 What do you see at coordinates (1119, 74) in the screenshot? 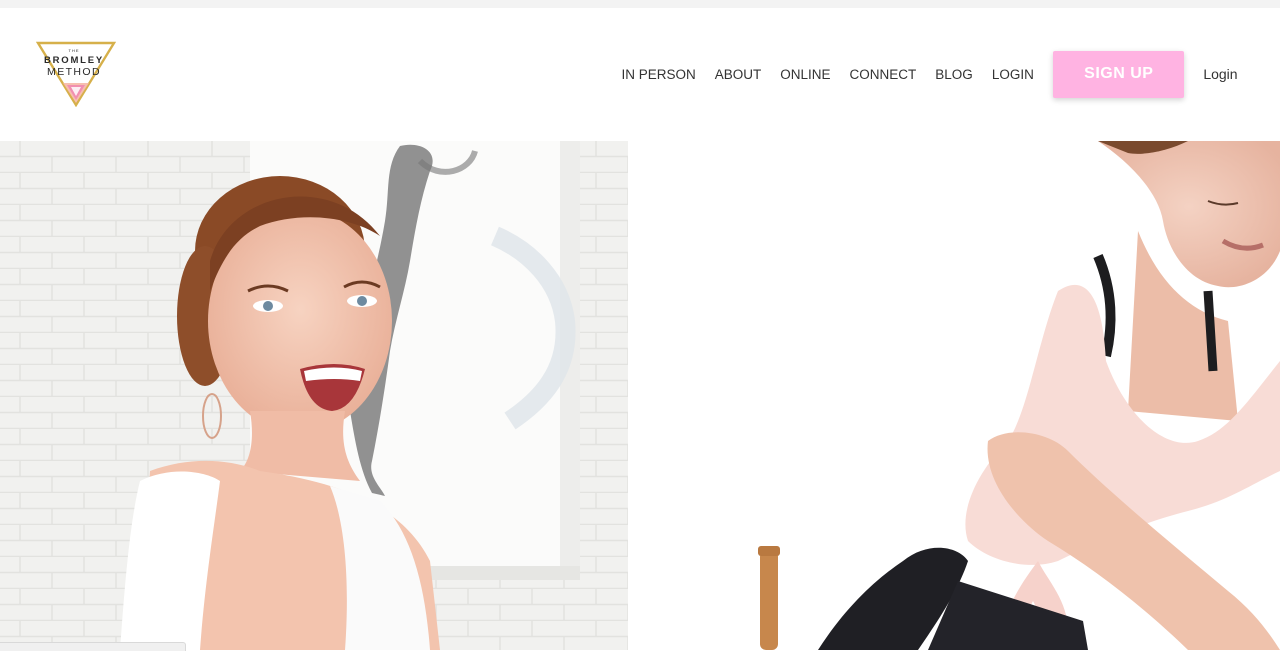
I see `sign-up-button: SIGN UP` at bounding box center [1119, 74].